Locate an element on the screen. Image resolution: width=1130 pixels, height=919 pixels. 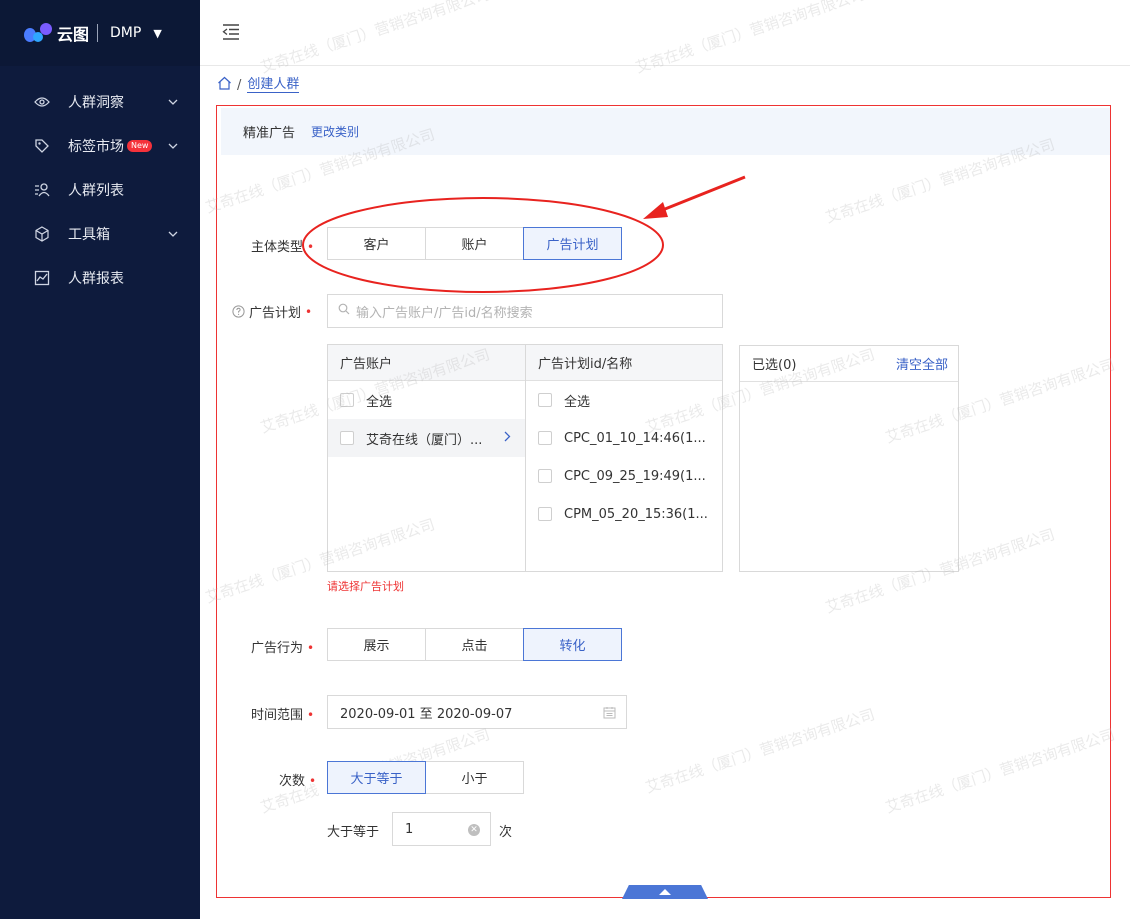
count-input: 1 ✕ is located at coordinates (441, 829).